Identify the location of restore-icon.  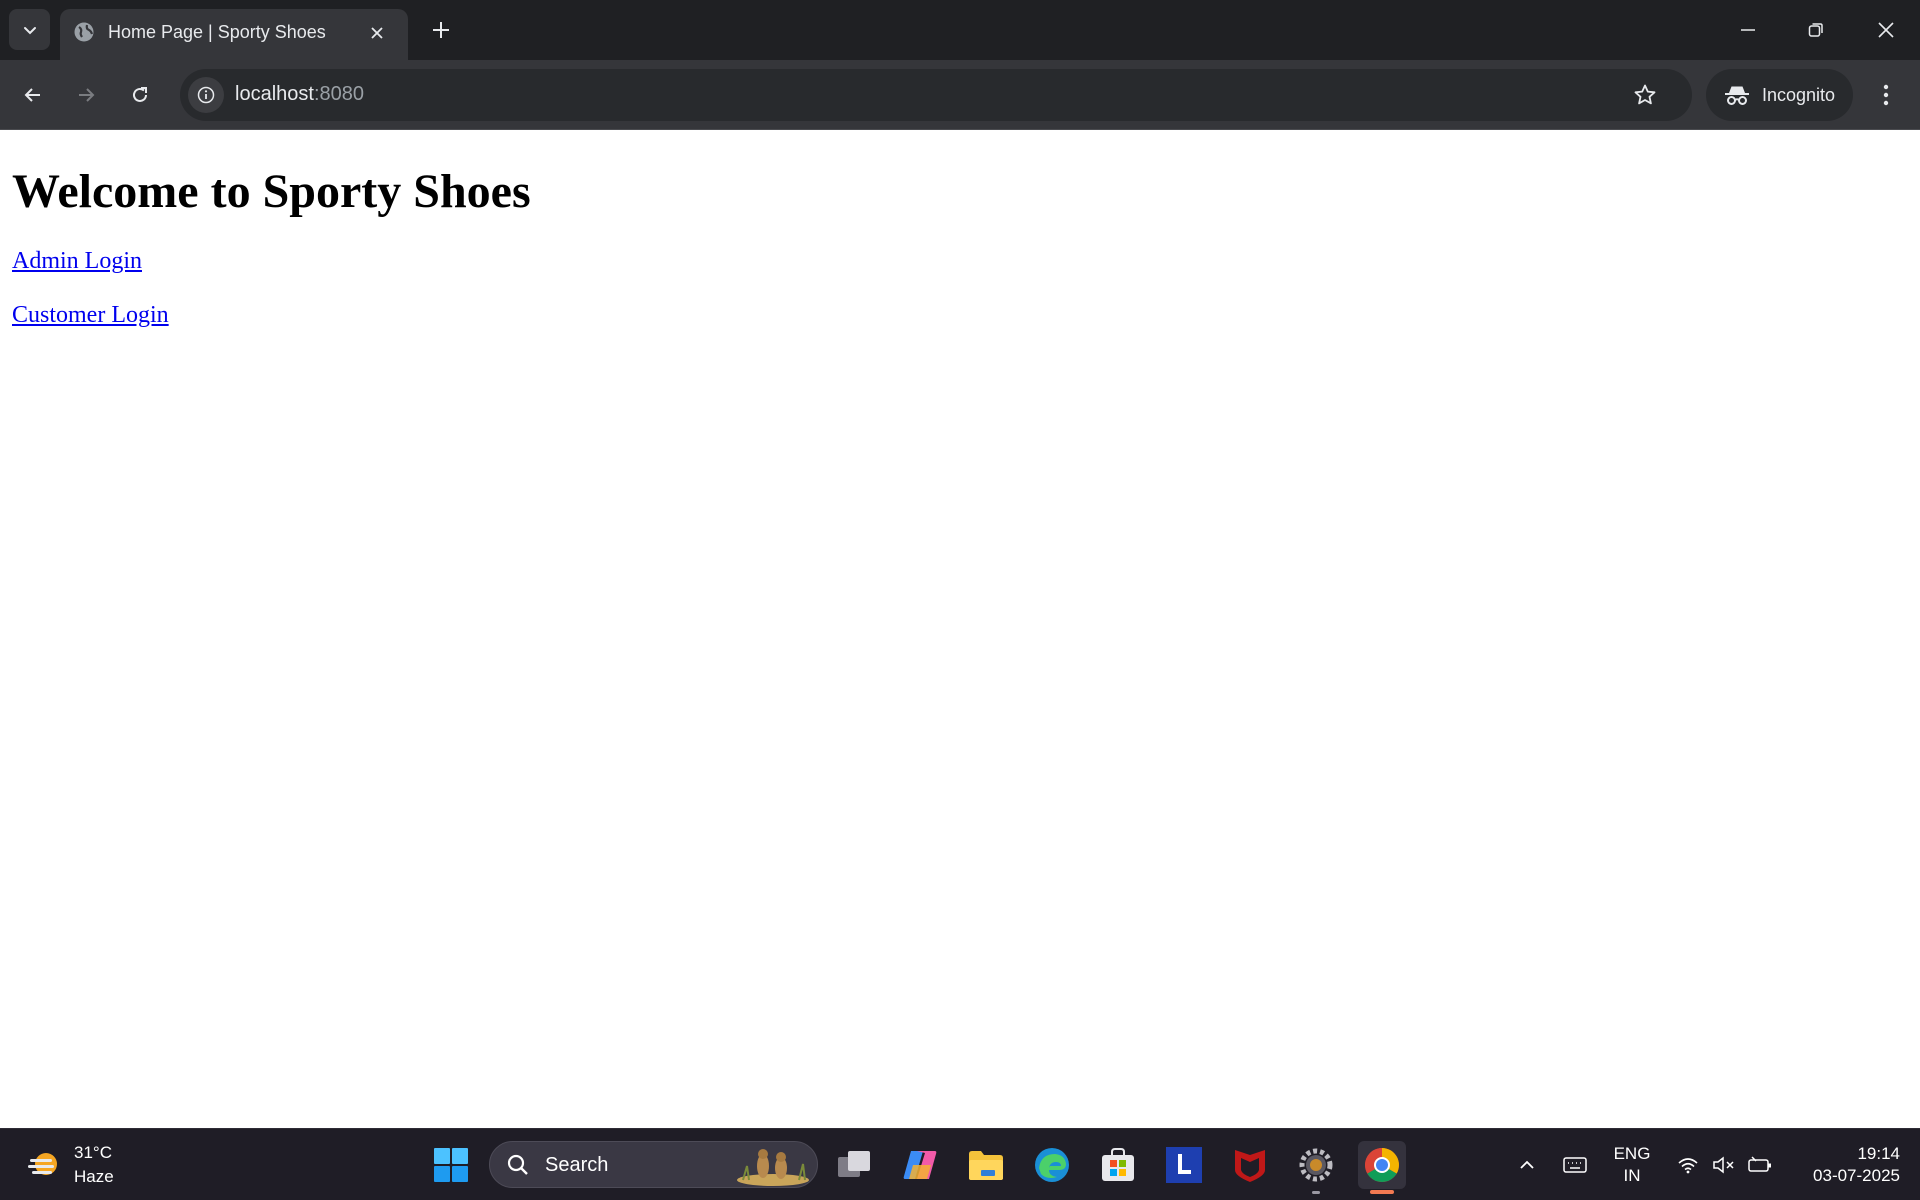
(1815, 30).